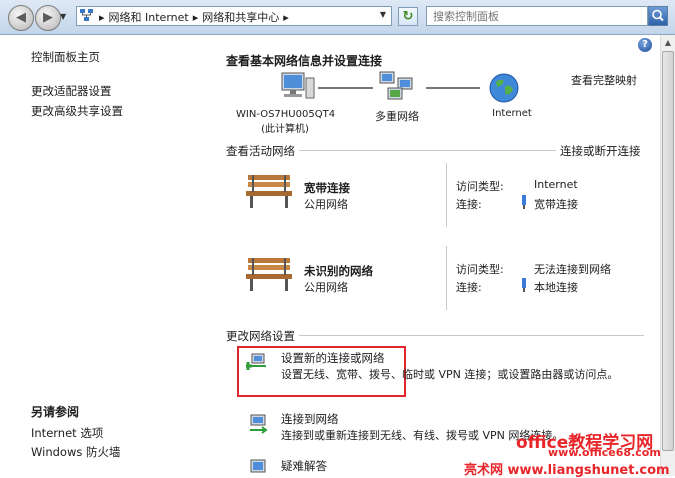 This screenshot has width=675, height=478. Describe the element at coordinates (556, 184) in the screenshot. I see `access-type-value: Internet` at that location.